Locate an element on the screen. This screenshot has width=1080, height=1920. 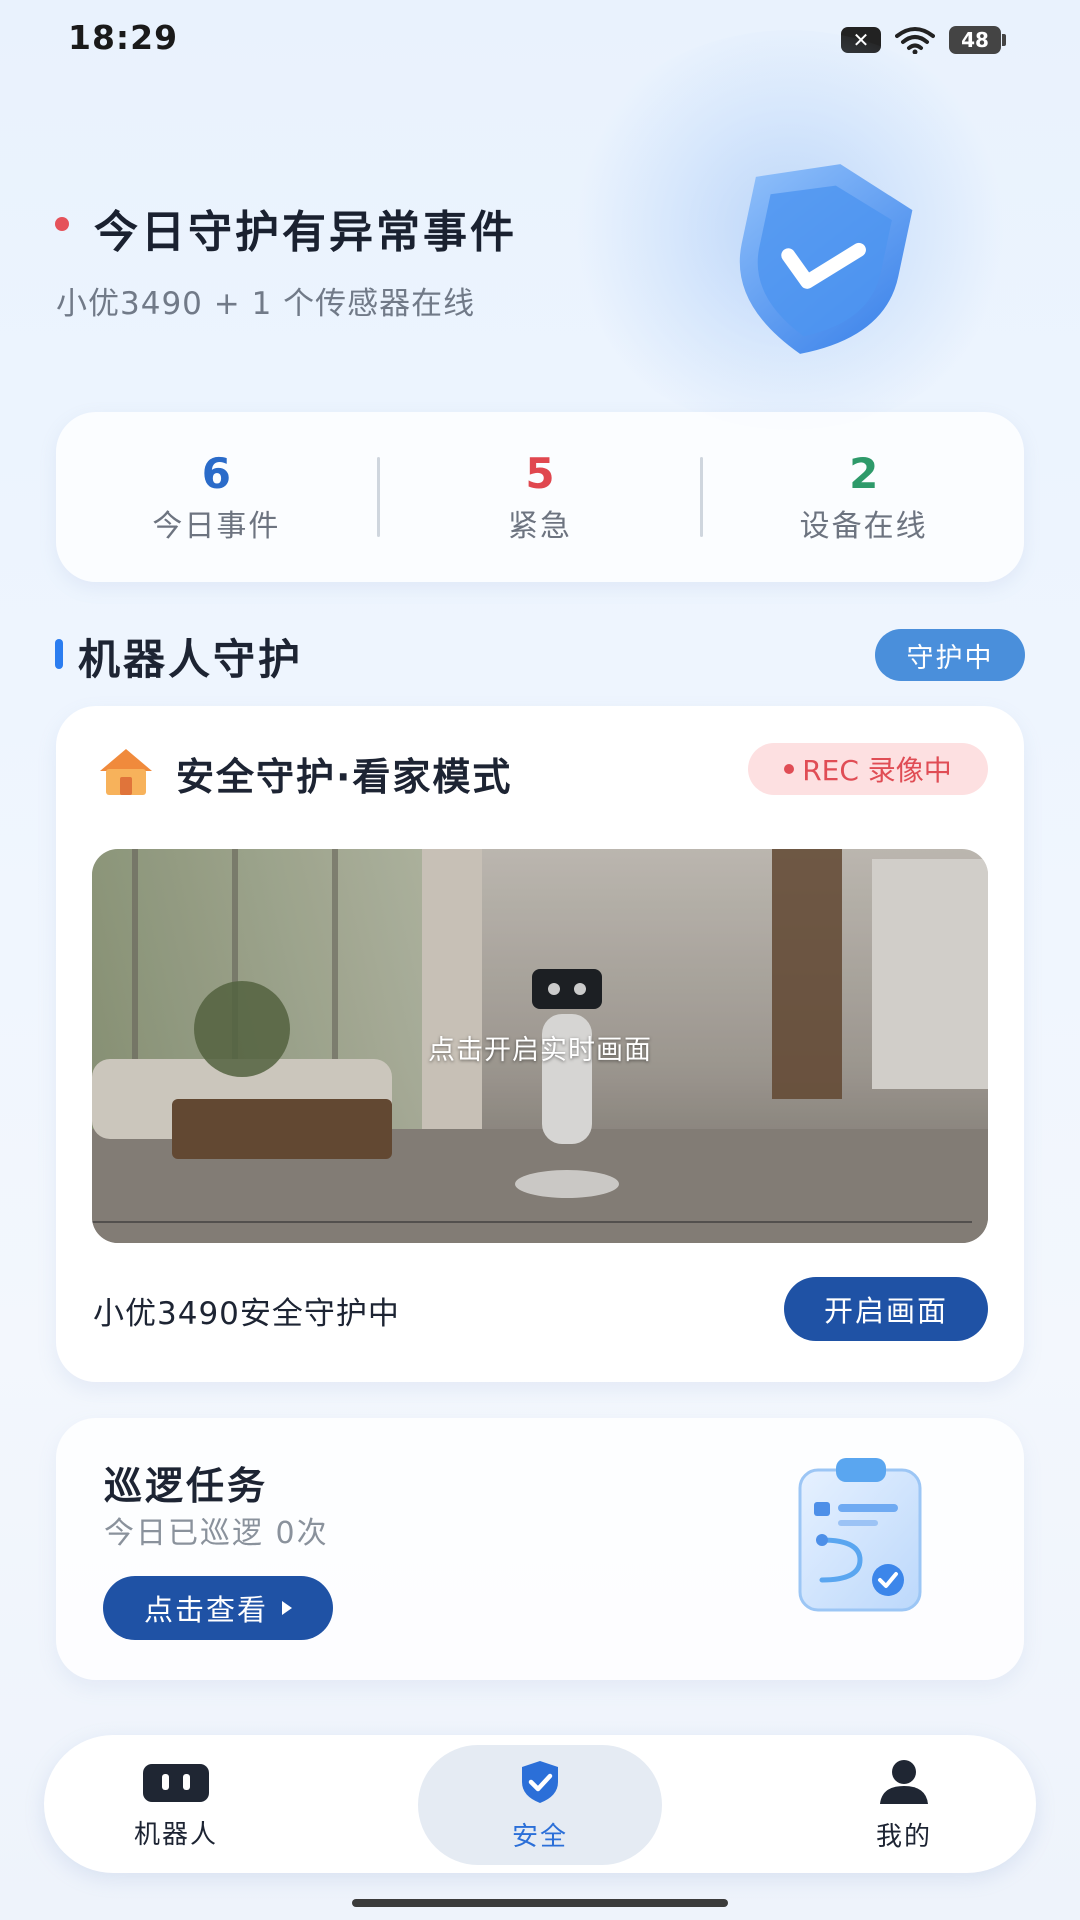
play-arrow-icon is located at coordinates (287, 1608).